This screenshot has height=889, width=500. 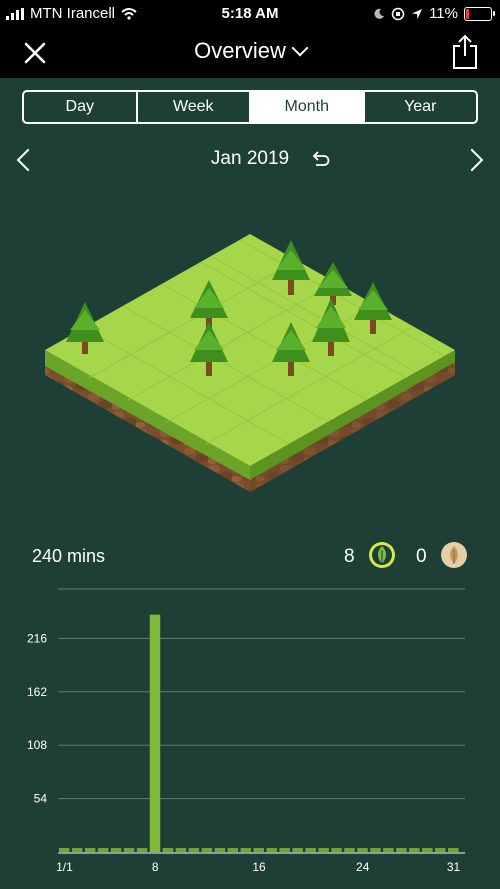 What do you see at coordinates (194, 107) in the screenshot?
I see `tab-week: Week` at bounding box center [194, 107].